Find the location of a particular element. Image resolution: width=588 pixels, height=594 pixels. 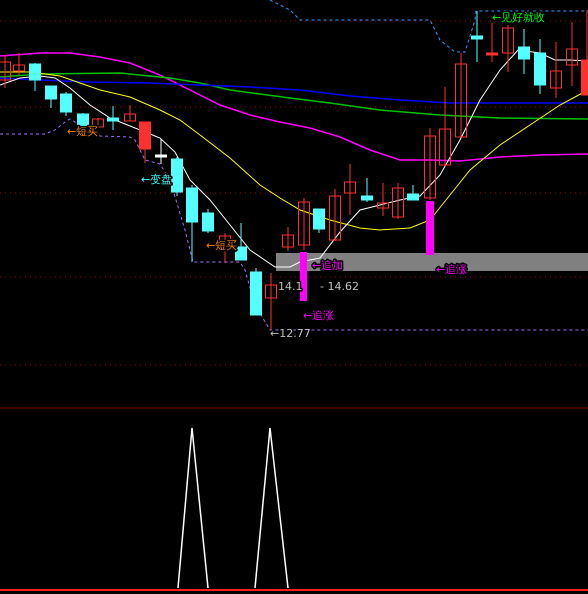

chart-annotation: - 14.62 is located at coordinates (339, 286).